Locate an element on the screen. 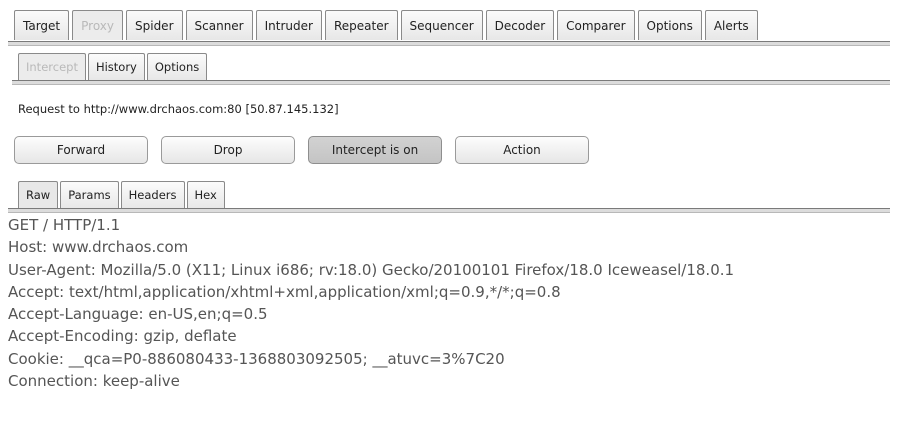  tab-proxy-options: Options is located at coordinates (177, 66).